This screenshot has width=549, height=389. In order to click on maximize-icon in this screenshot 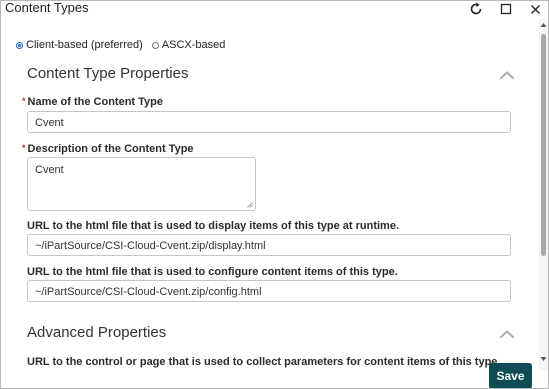, I will do `click(506, 9)`.